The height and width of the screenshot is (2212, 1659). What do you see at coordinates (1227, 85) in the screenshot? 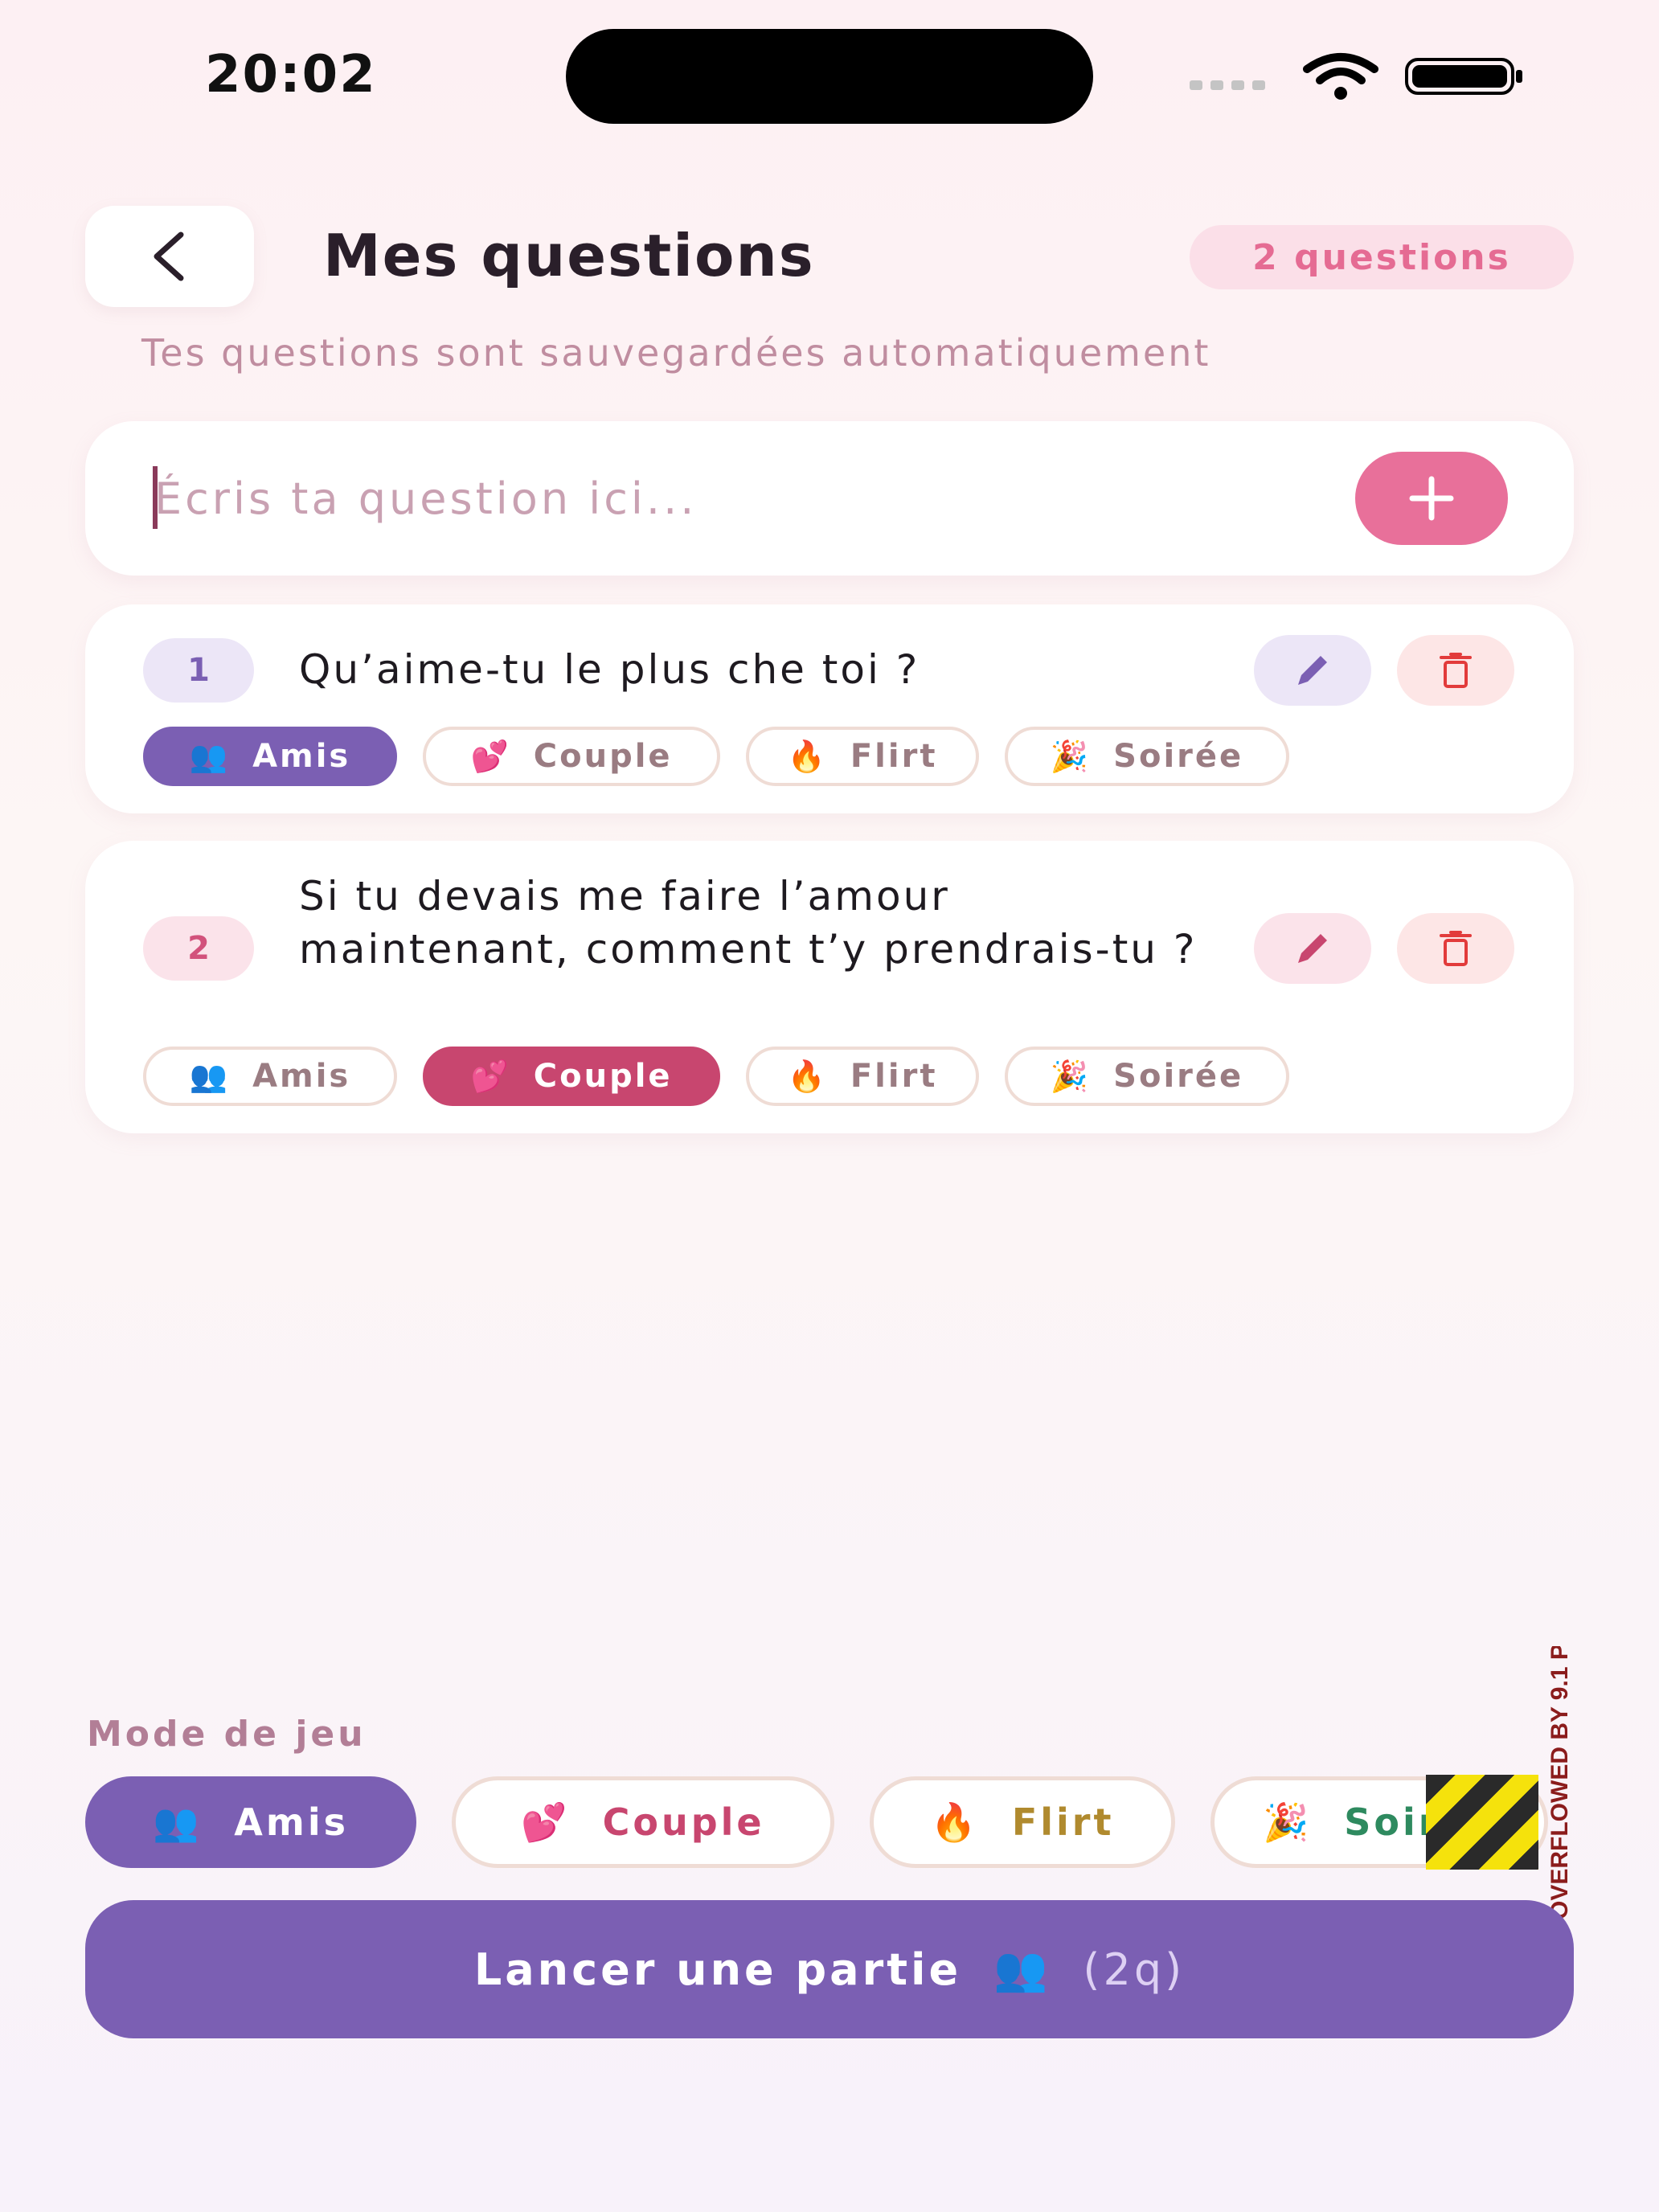
I see `cellular-signal-icon` at bounding box center [1227, 85].